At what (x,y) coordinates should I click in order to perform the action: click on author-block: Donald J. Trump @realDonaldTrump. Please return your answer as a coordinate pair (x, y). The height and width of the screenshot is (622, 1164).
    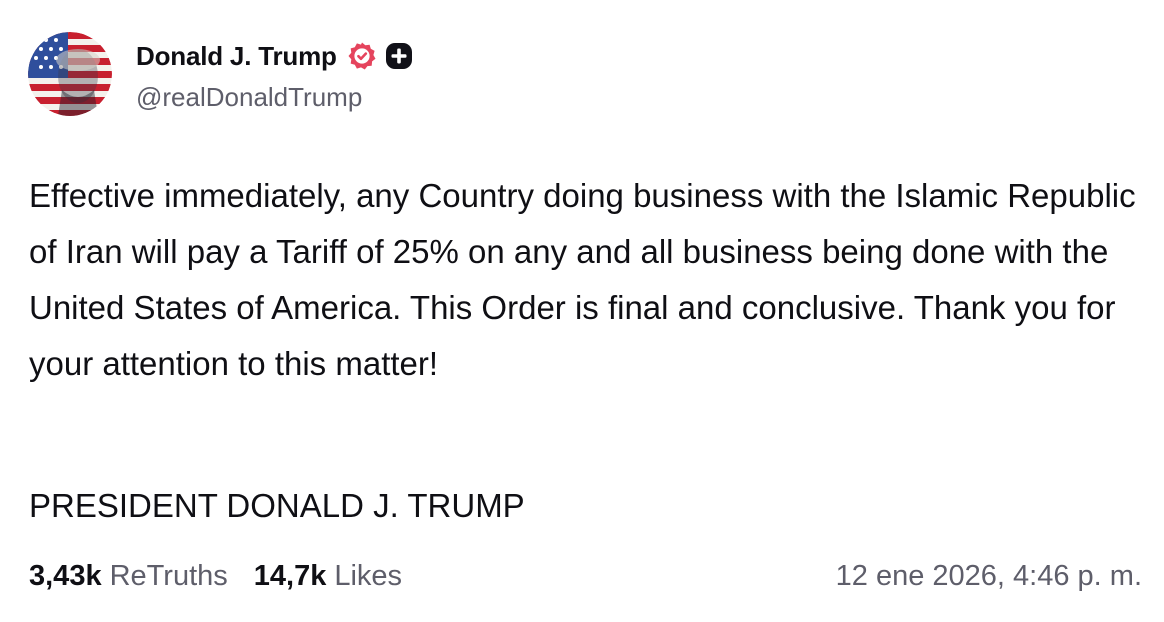
    Looking at the image, I should click on (274, 74).